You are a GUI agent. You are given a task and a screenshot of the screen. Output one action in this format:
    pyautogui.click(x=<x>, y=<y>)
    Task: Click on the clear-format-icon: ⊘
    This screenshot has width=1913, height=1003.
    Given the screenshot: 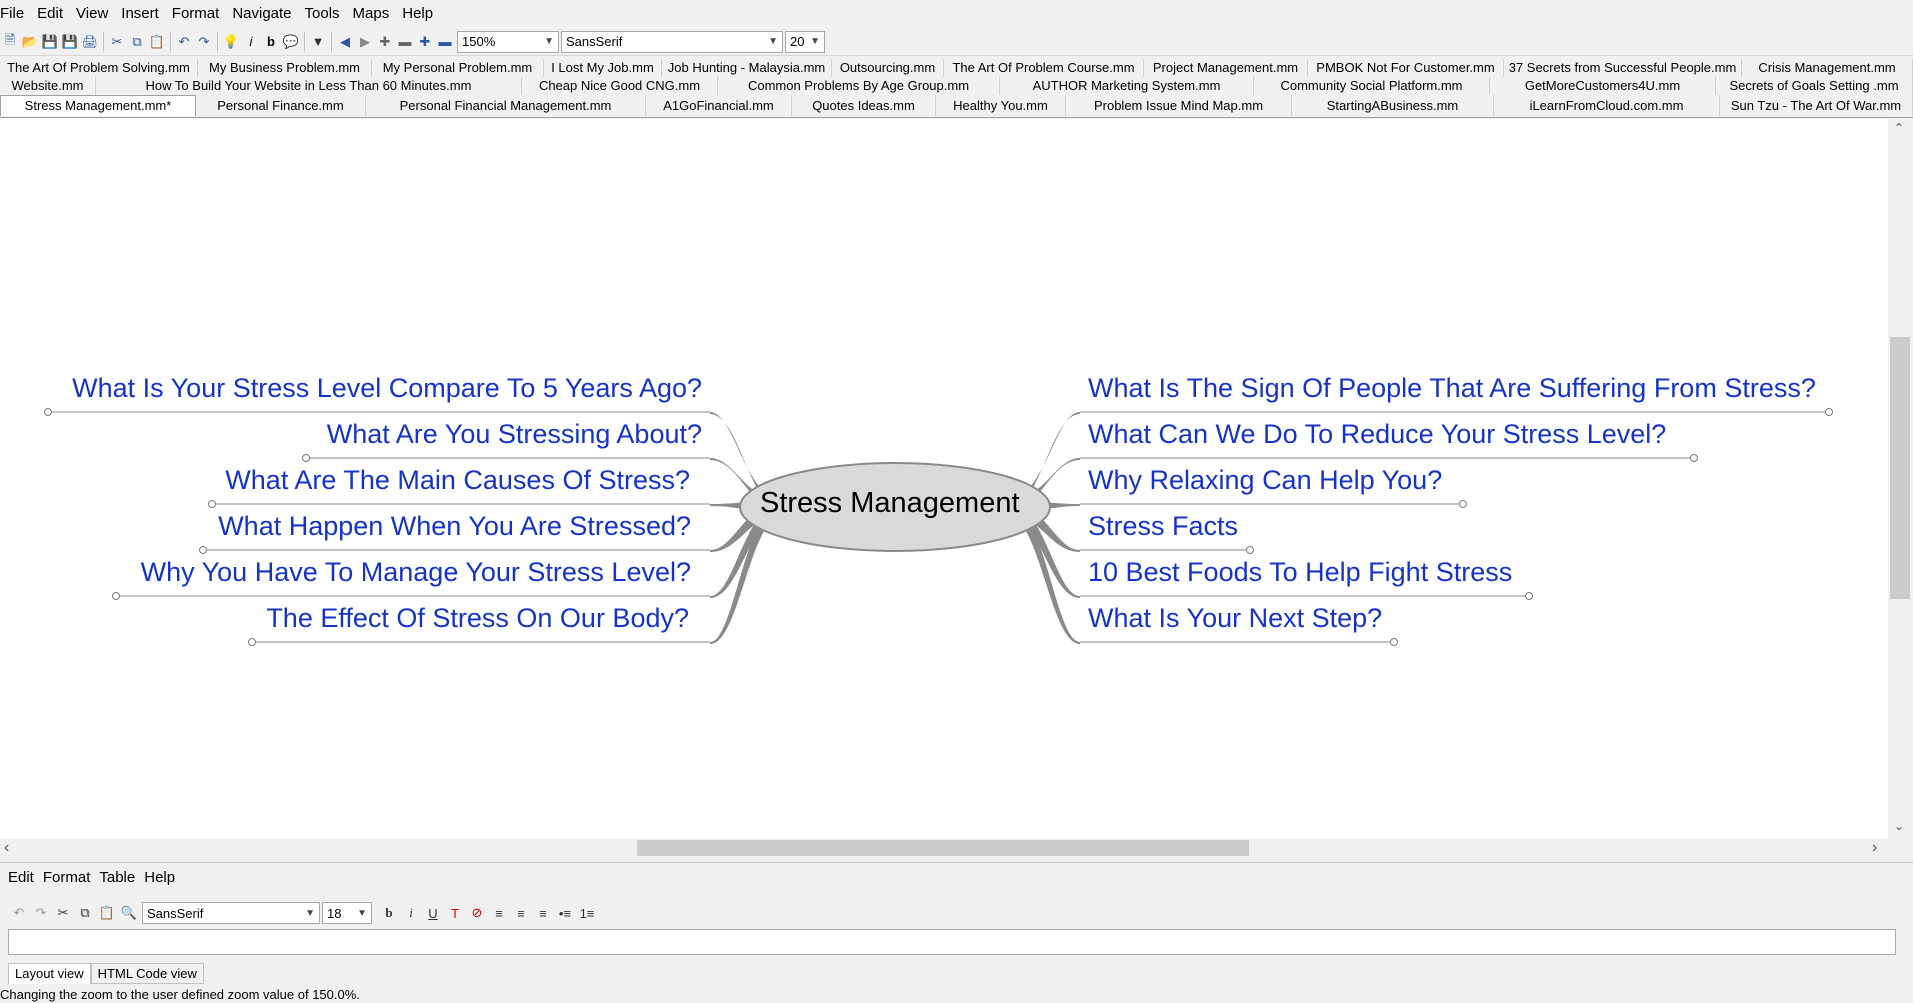 What is the action you would take?
    pyautogui.click(x=477, y=913)
    